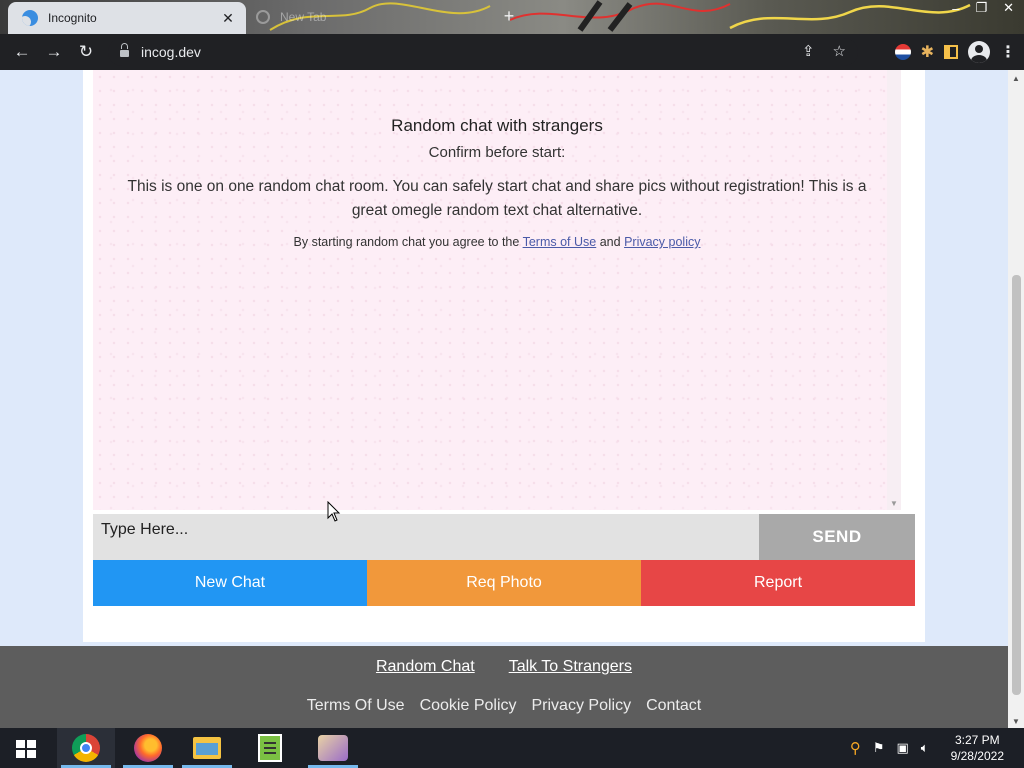 The image size is (1024, 768). Describe the element at coordinates (230, 583) in the screenshot. I see `new-chat-button: New Chat` at that location.